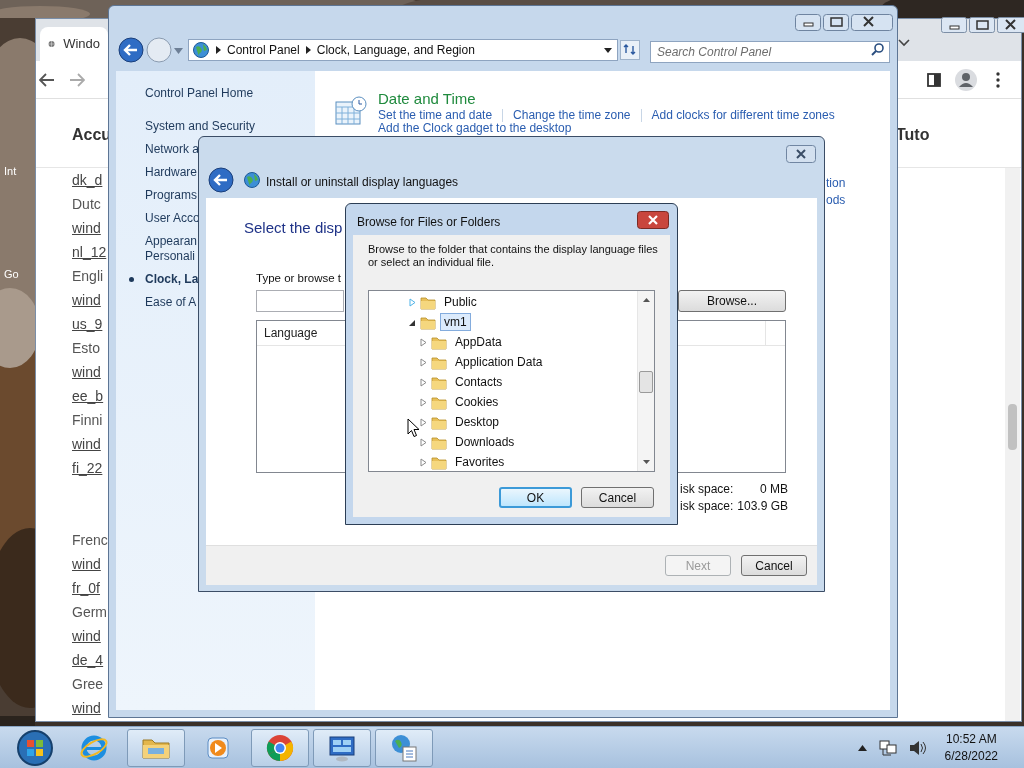 The width and height of the screenshot is (1024, 768). I want to click on tree-item: vm1, so click(455, 322).